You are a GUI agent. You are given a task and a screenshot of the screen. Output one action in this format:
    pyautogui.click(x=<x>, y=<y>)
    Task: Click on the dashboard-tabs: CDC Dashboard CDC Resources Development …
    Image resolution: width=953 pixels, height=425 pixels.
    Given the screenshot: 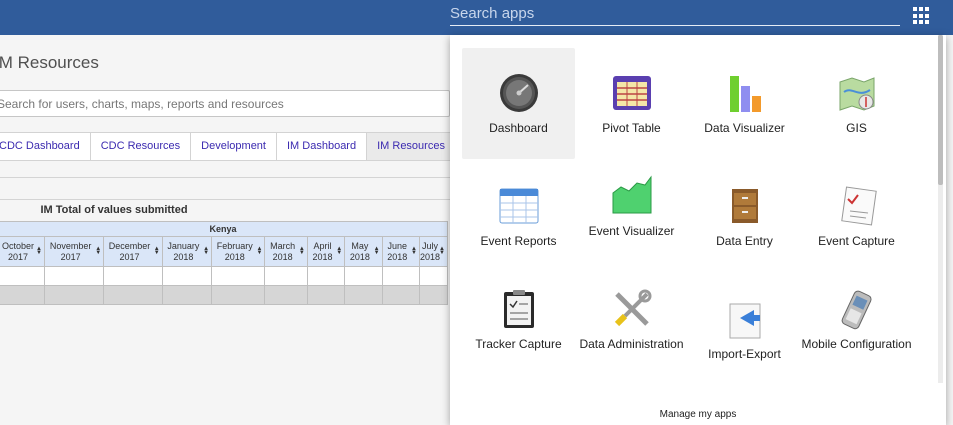 What is the action you would take?
    pyautogui.click(x=225, y=146)
    